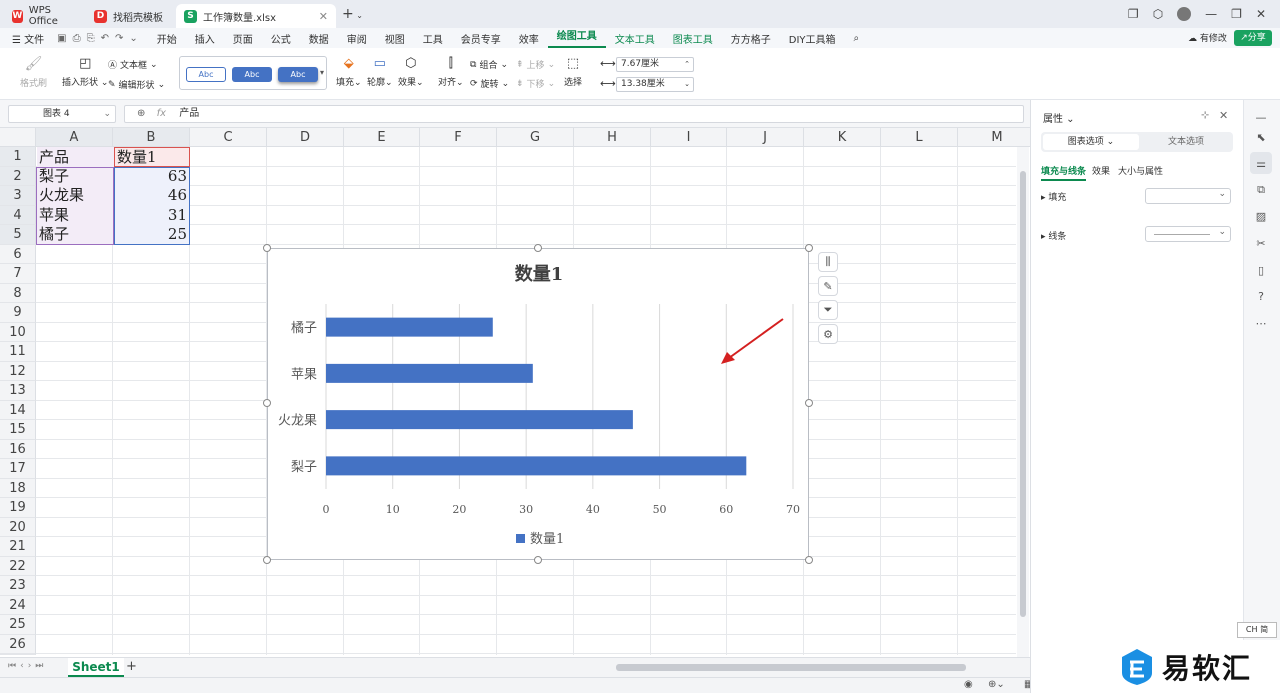  I want to click on row-header-12: 12, so click(18, 371).